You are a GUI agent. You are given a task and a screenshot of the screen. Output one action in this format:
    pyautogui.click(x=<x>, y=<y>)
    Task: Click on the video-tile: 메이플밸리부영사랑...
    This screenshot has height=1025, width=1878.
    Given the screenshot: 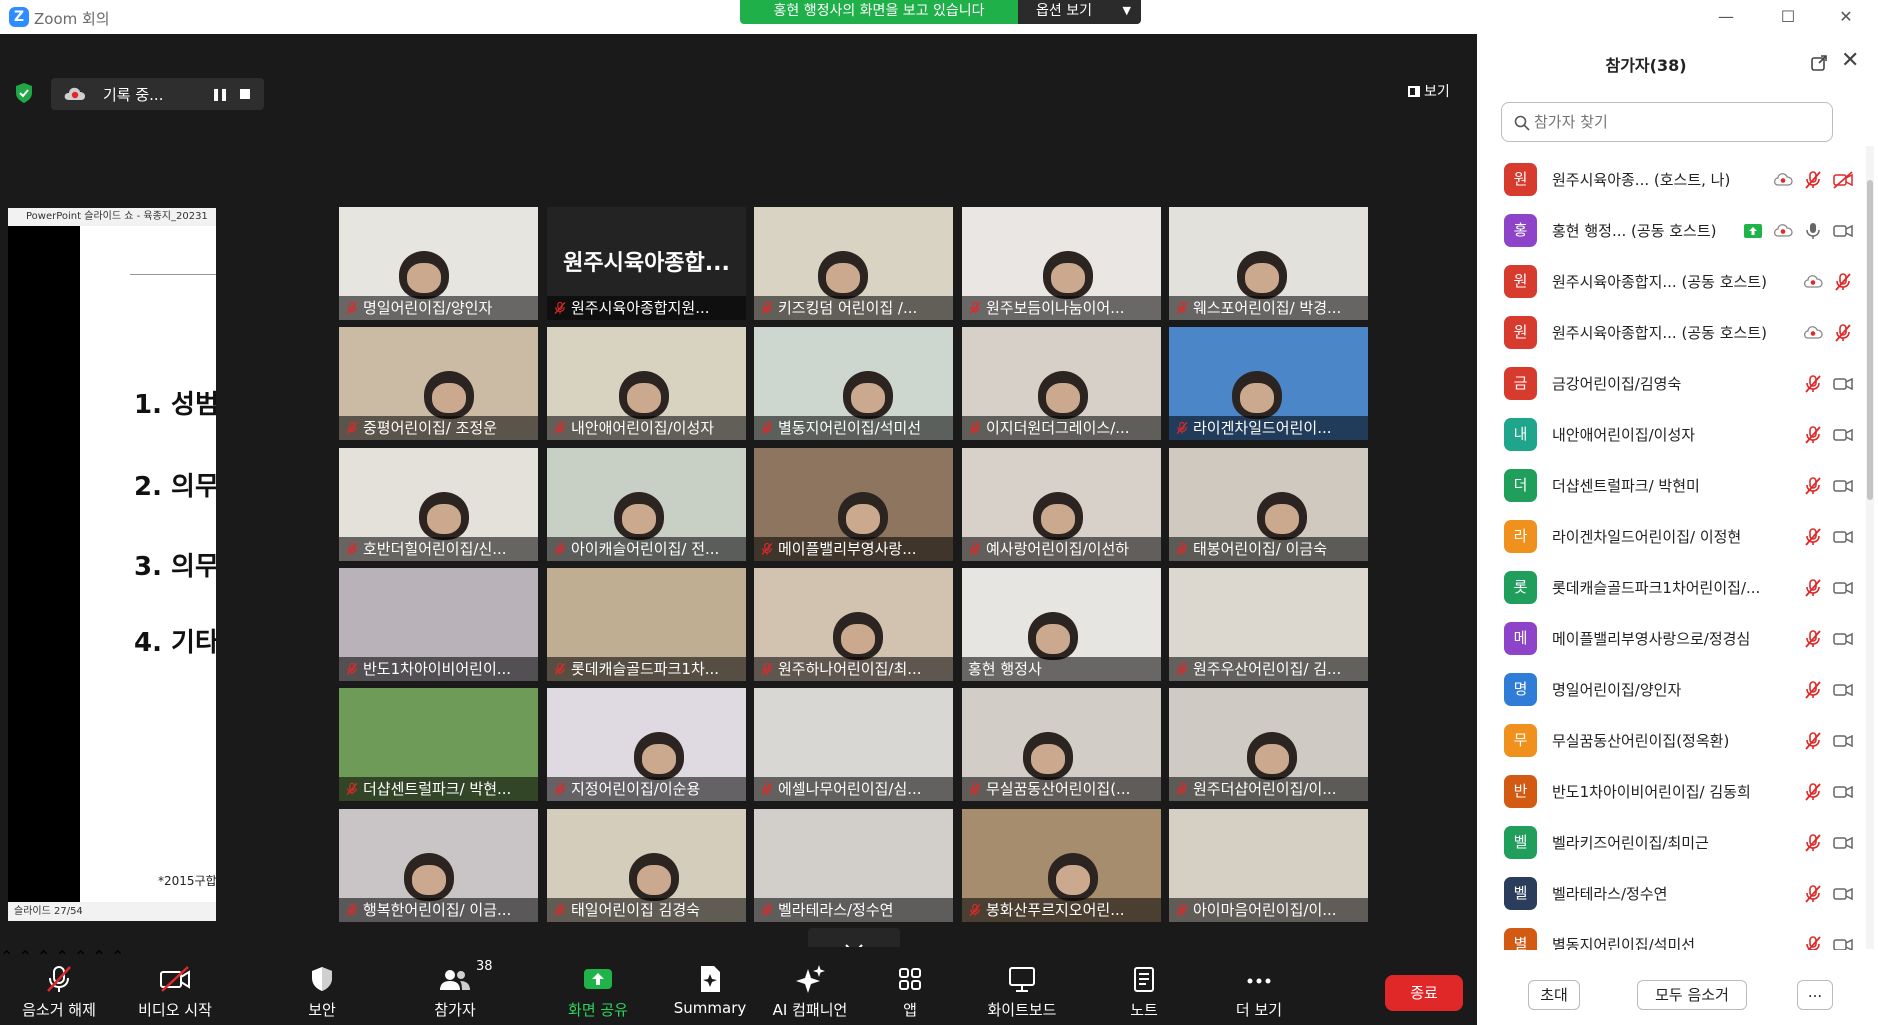 What is the action you would take?
    pyautogui.click(x=853, y=504)
    